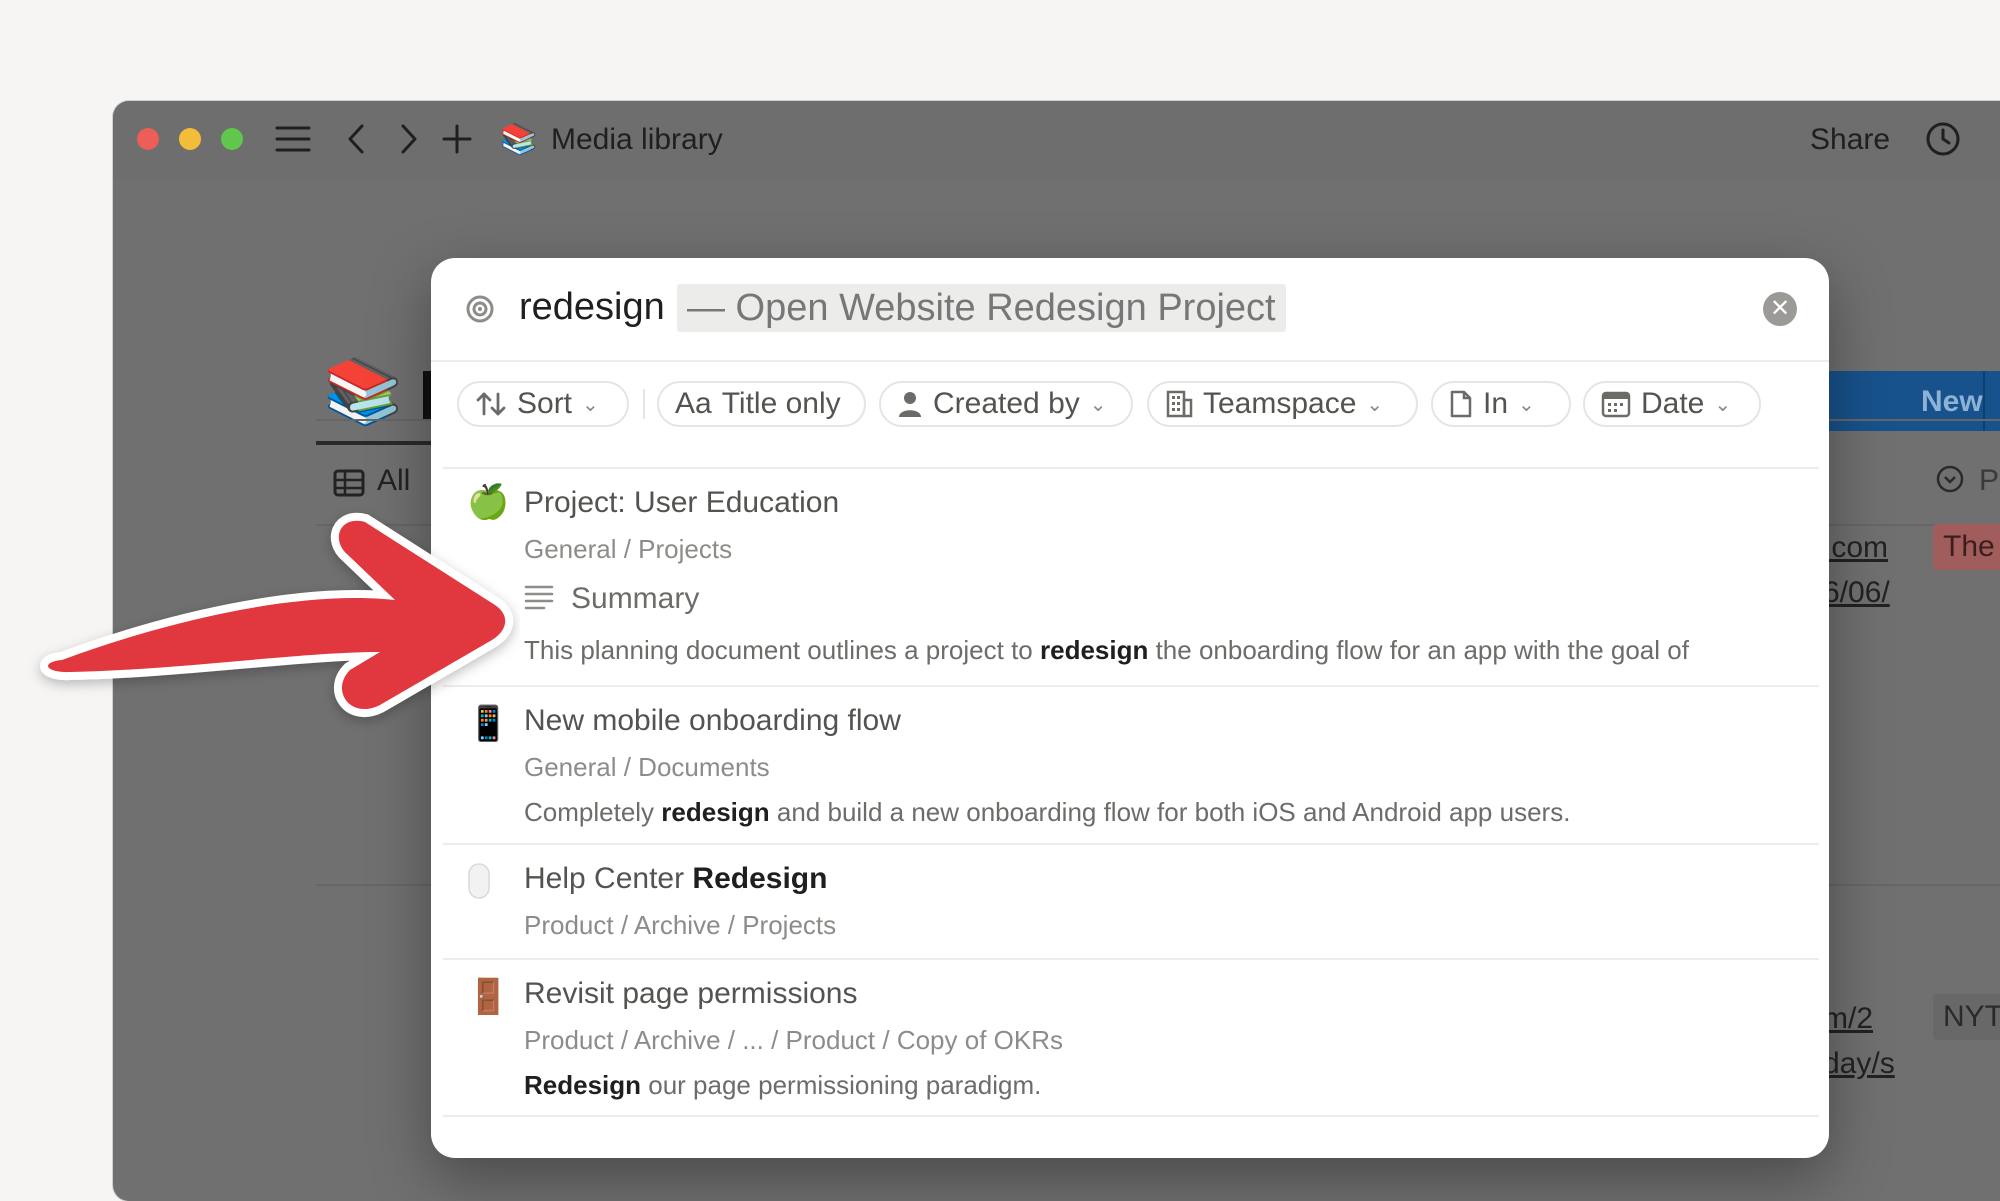 The height and width of the screenshot is (1201, 2000). Describe the element at coordinates (592, 307) in the screenshot. I see `search-input: redesign` at that location.